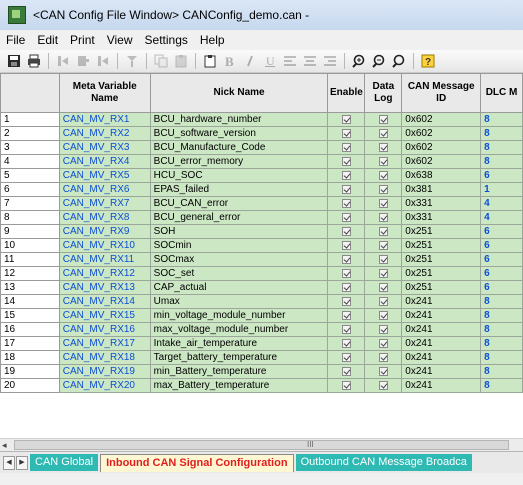 This screenshot has width=523, height=485. I want to click on row-number: 14, so click(30, 301).